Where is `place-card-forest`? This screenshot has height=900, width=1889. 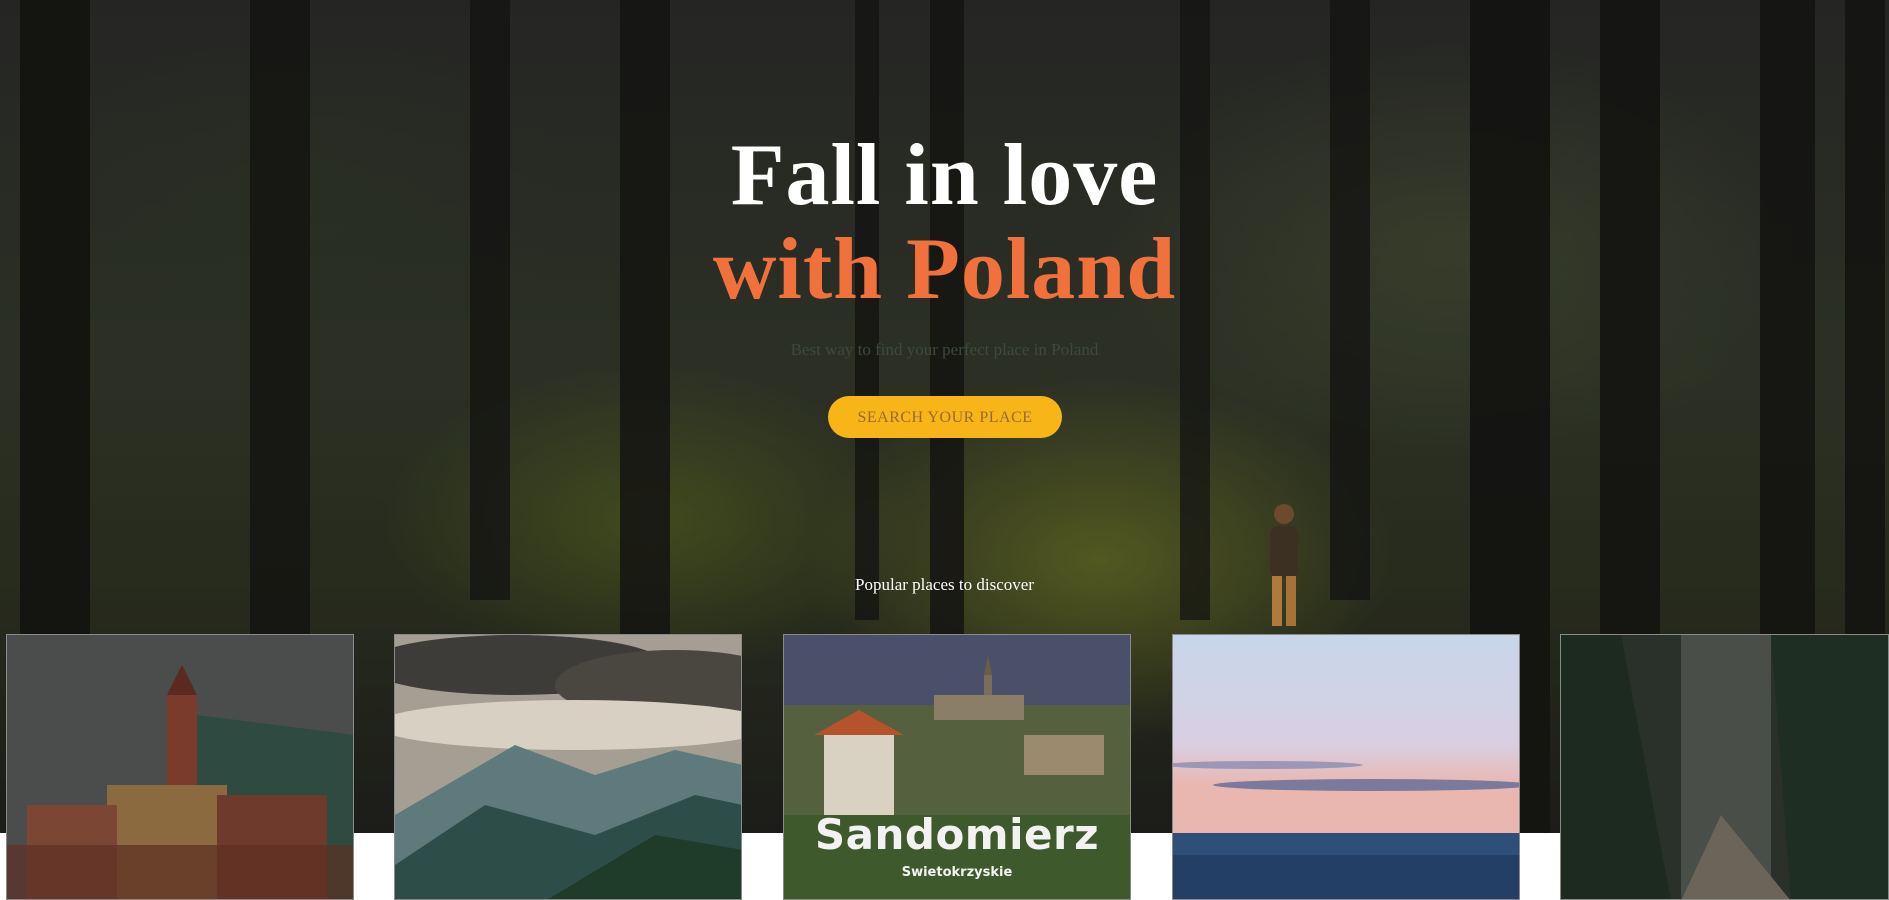 place-card-forest is located at coordinates (1724, 767).